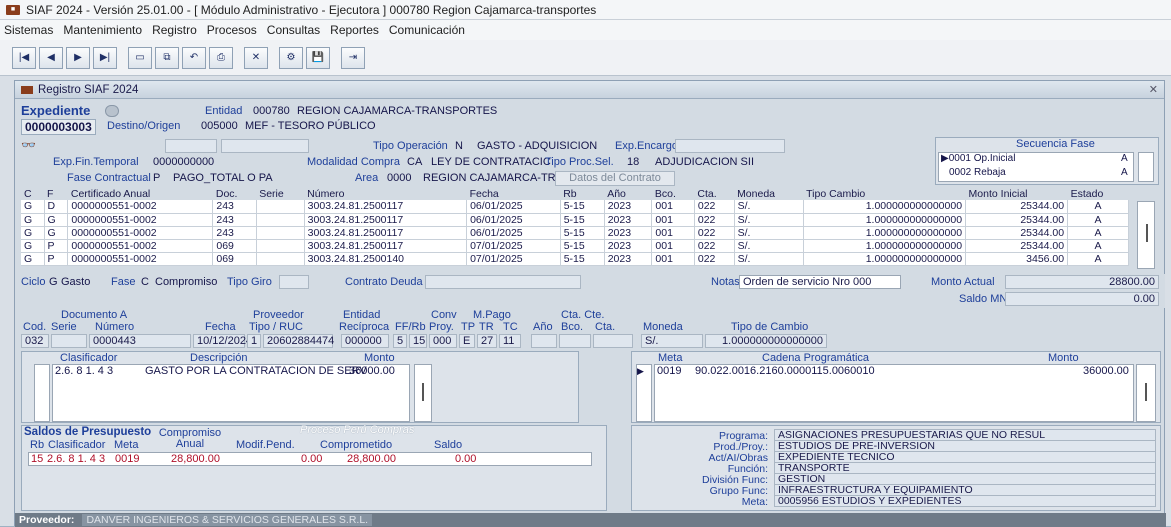  Describe the element at coordinates (234, 220) in the screenshot. I see `docs-cell: 243` at that location.